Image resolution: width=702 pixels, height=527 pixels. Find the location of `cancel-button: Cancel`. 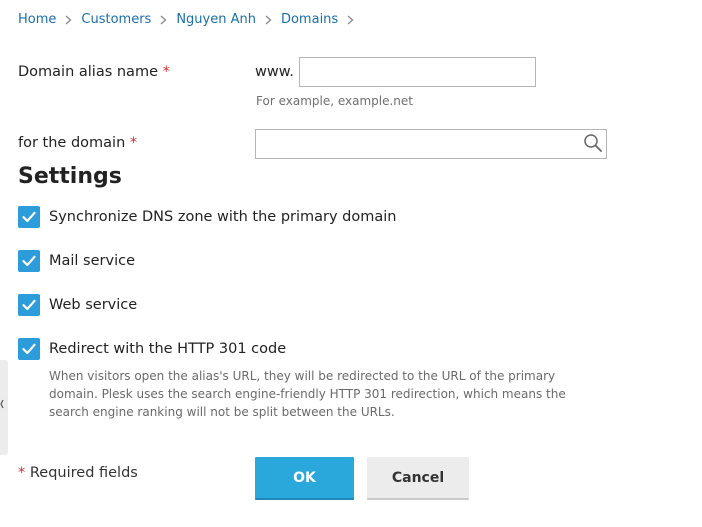

cancel-button: Cancel is located at coordinates (418, 478).